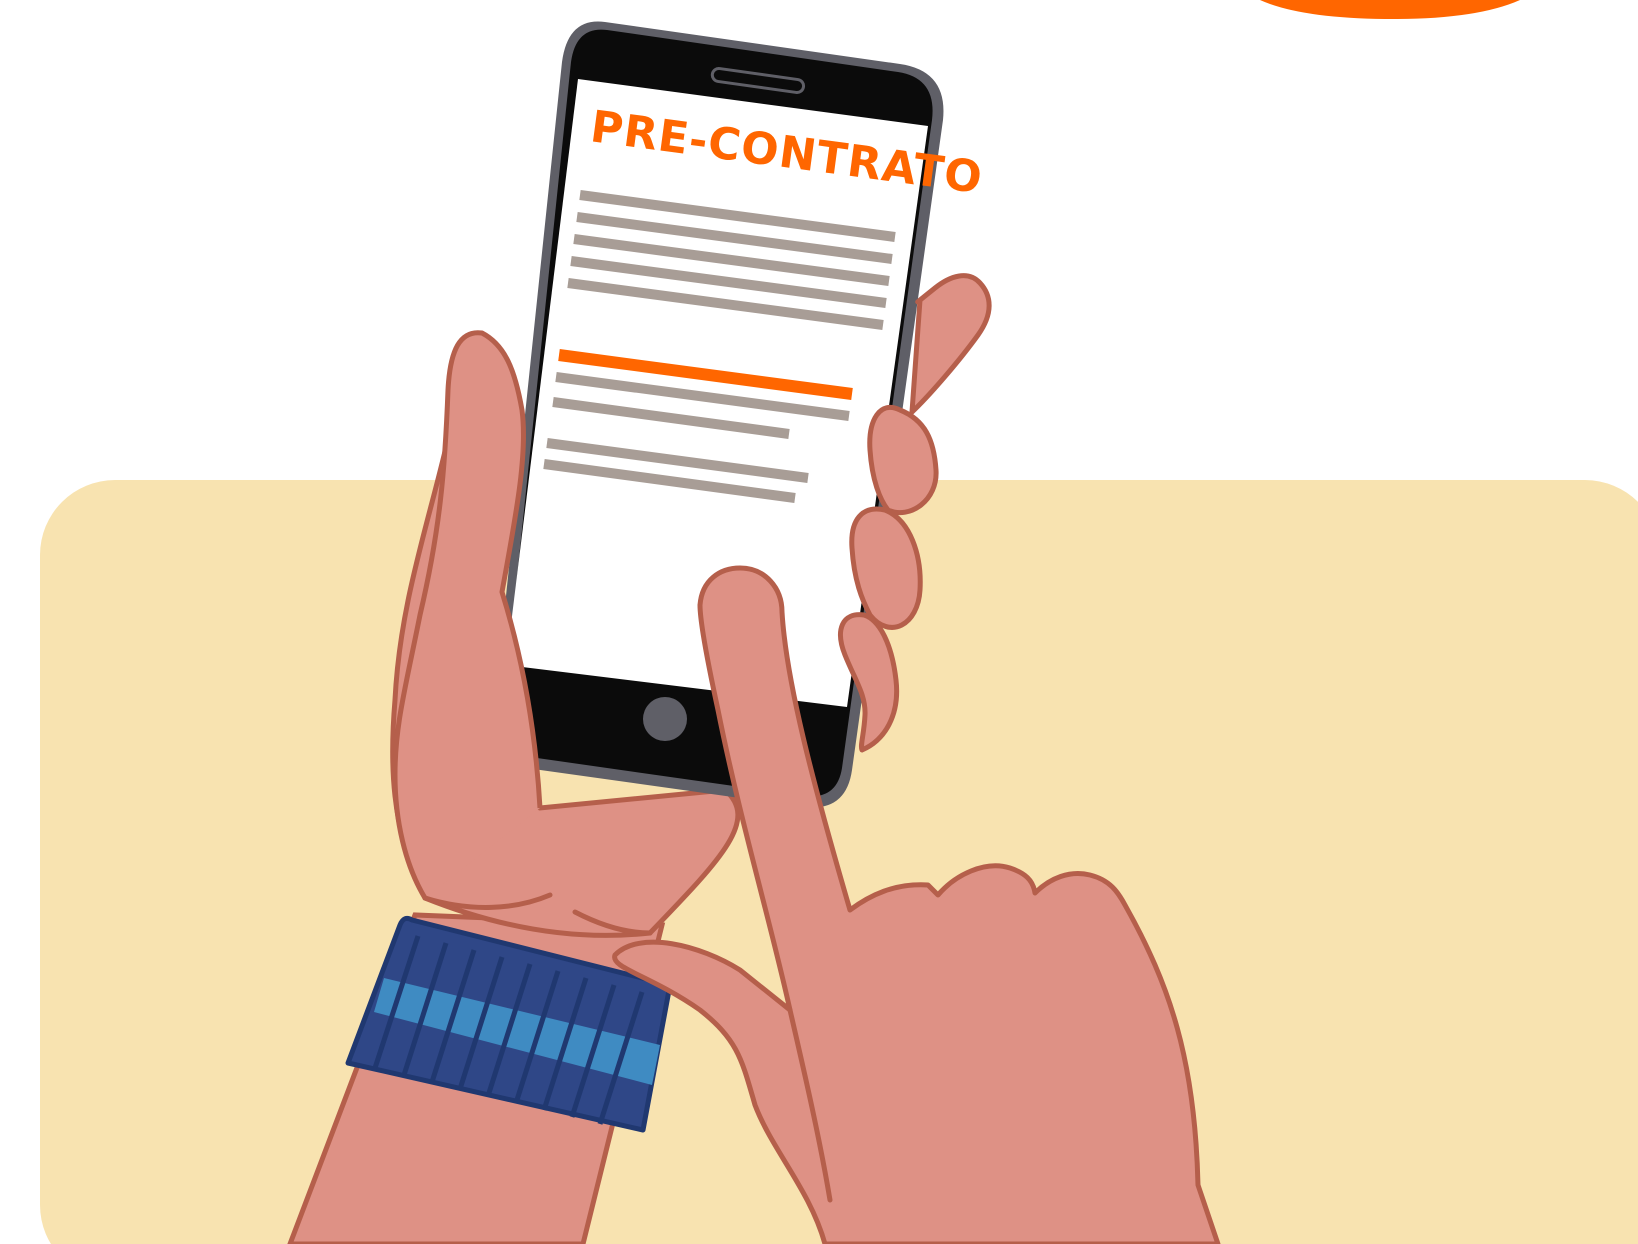 The width and height of the screenshot is (1638, 1244). I want to click on orange-blob, so click(1390, 10).